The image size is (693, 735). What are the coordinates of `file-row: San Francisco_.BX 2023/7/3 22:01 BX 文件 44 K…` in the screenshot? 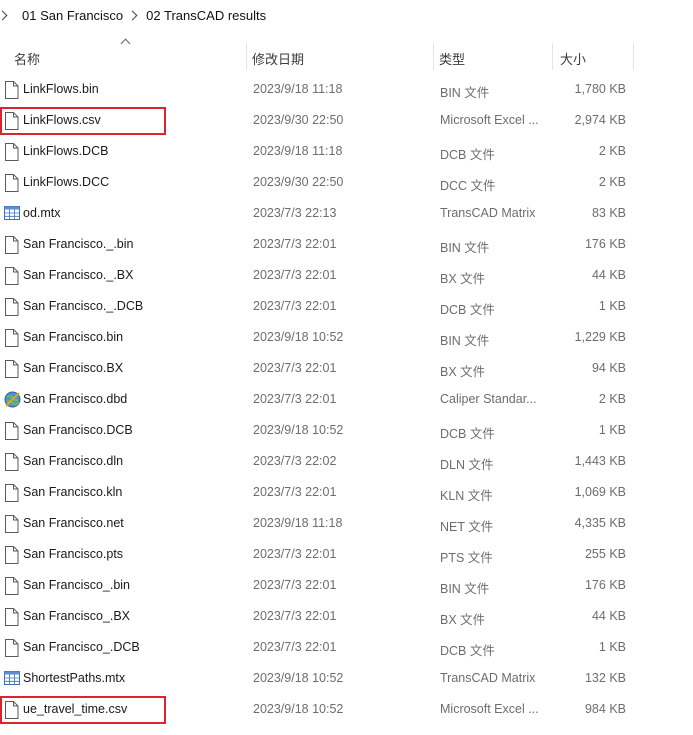 It's located at (346, 616).